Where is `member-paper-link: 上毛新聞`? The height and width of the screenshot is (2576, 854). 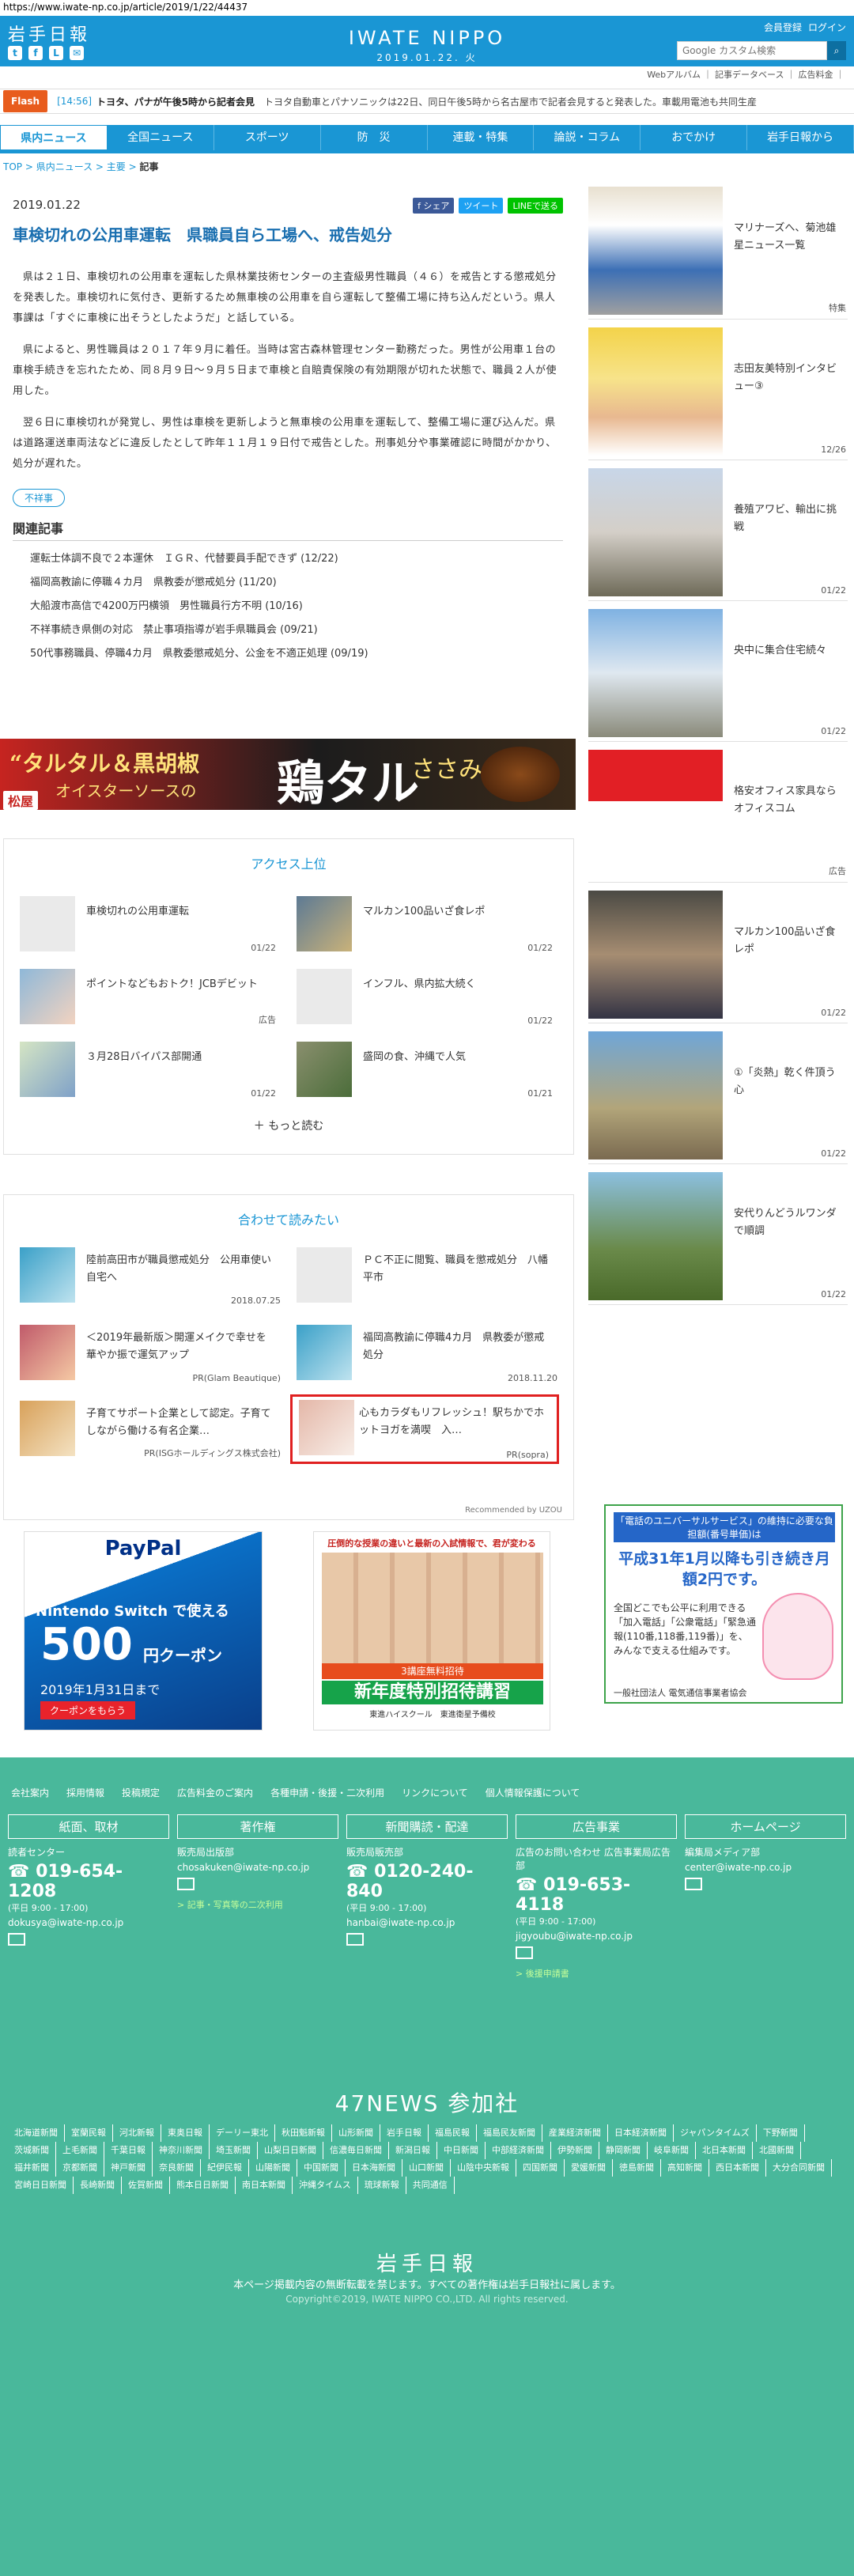
member-paper-link: 上毛新聞 is located at coordinates (80, 2150).